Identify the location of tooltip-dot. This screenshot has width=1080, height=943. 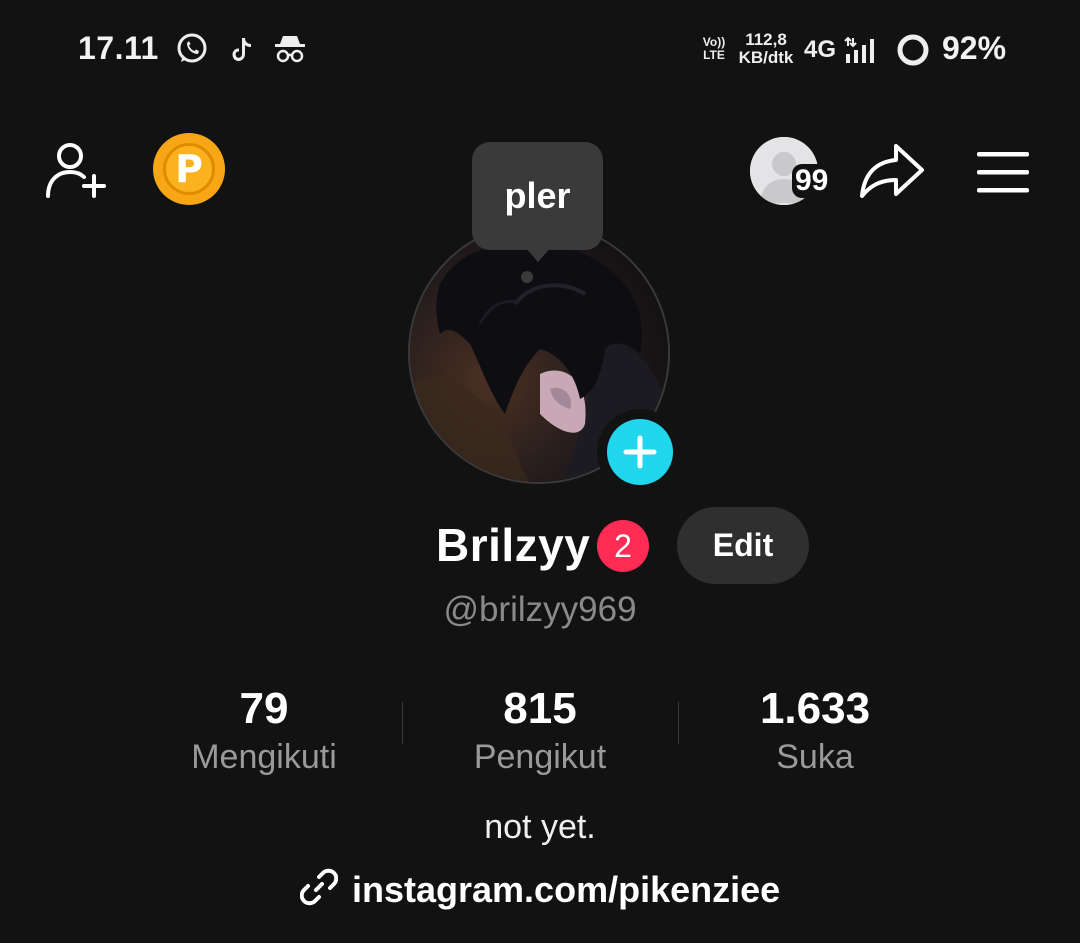
(527, 277).